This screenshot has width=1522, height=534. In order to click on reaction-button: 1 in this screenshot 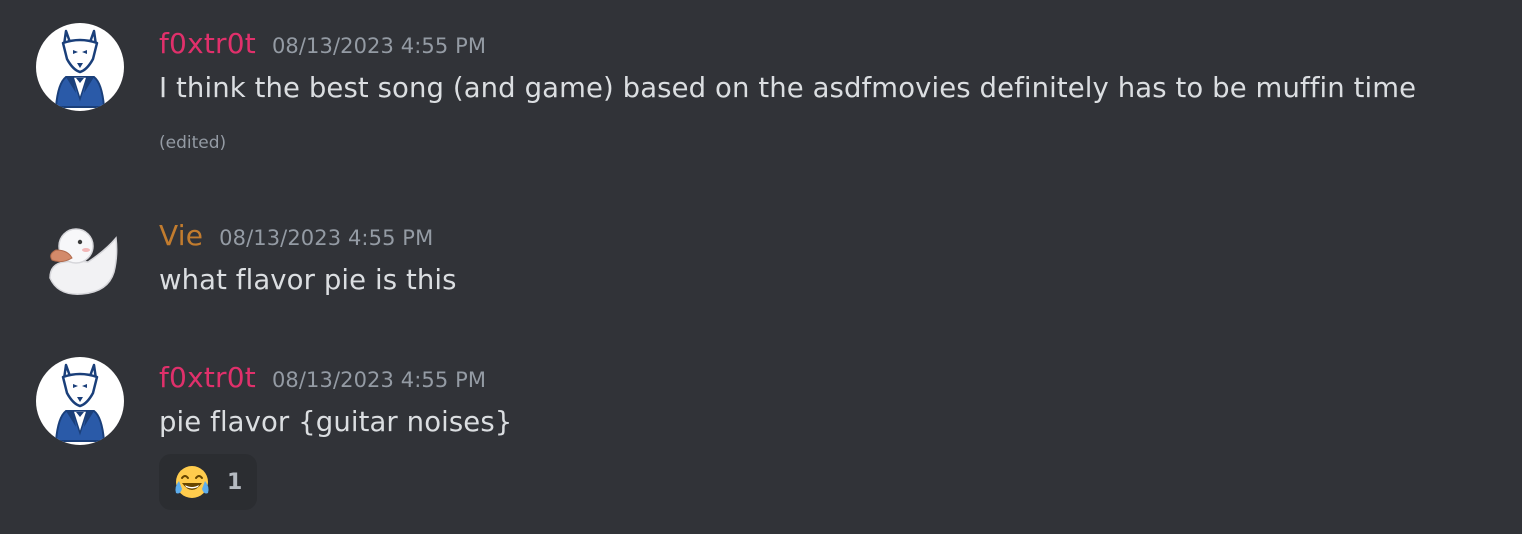, I will do `click(208, 482)`.